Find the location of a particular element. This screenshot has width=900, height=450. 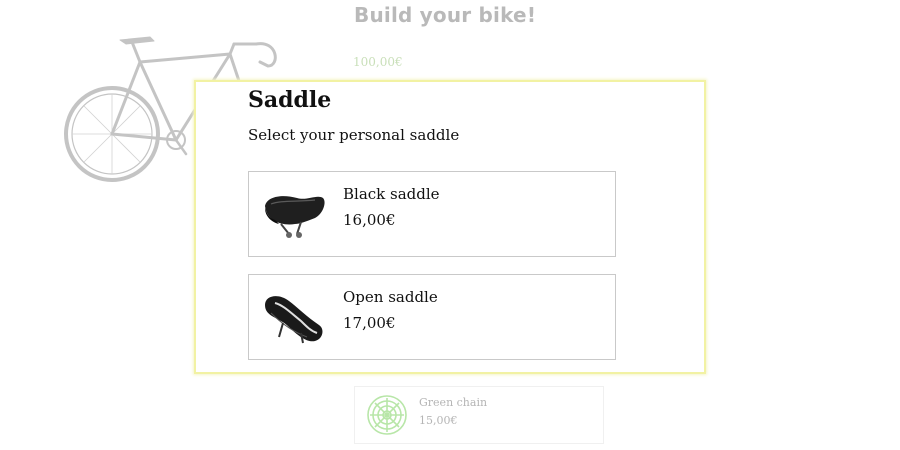

page-title: Build your bike! is located at coordinates (445, 15).